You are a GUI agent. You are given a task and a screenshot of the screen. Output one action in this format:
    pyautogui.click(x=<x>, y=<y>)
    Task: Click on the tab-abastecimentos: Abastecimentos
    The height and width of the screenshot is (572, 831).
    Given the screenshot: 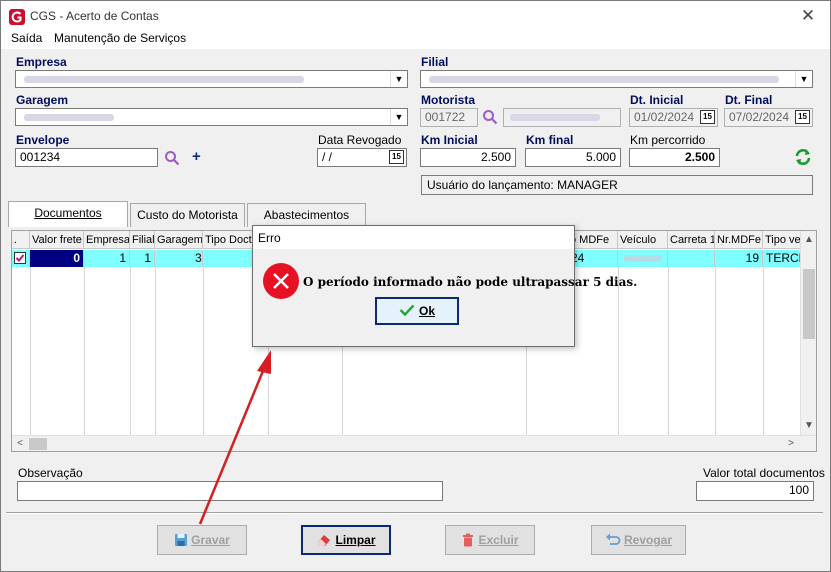 What is the action you would take?
    pyautogui.click(x=306, y=215)
    